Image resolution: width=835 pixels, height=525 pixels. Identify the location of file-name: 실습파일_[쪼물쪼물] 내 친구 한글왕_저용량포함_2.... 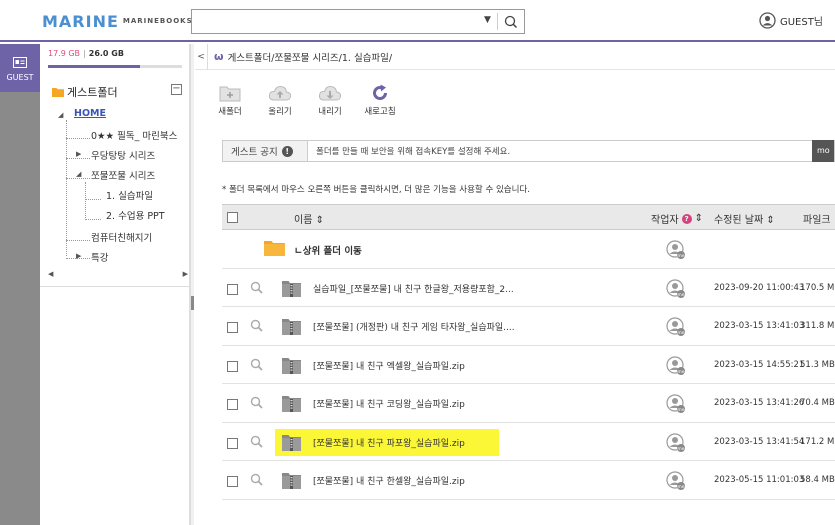
(413, 288).